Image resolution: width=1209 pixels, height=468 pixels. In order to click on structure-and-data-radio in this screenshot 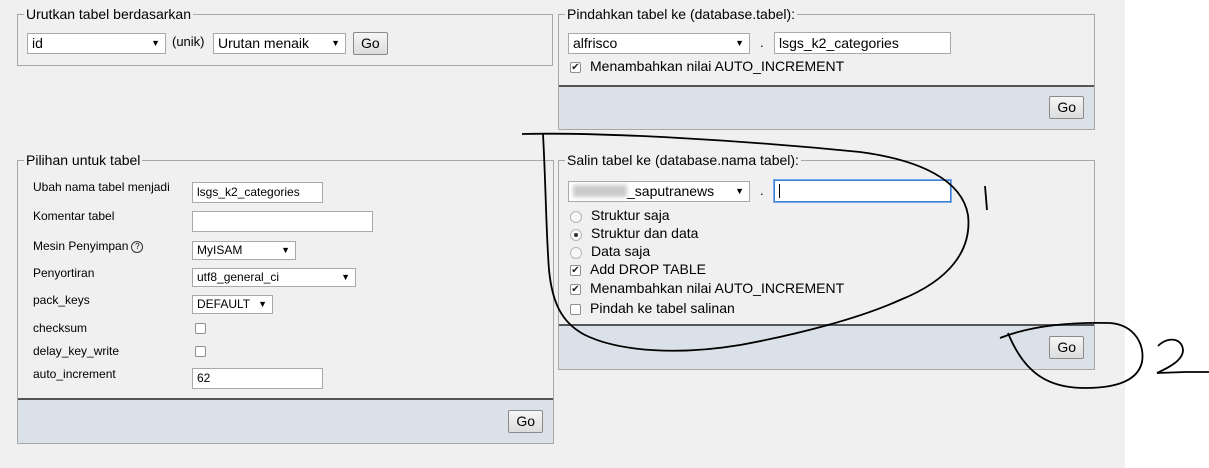, I will do `click(576, 235)`.